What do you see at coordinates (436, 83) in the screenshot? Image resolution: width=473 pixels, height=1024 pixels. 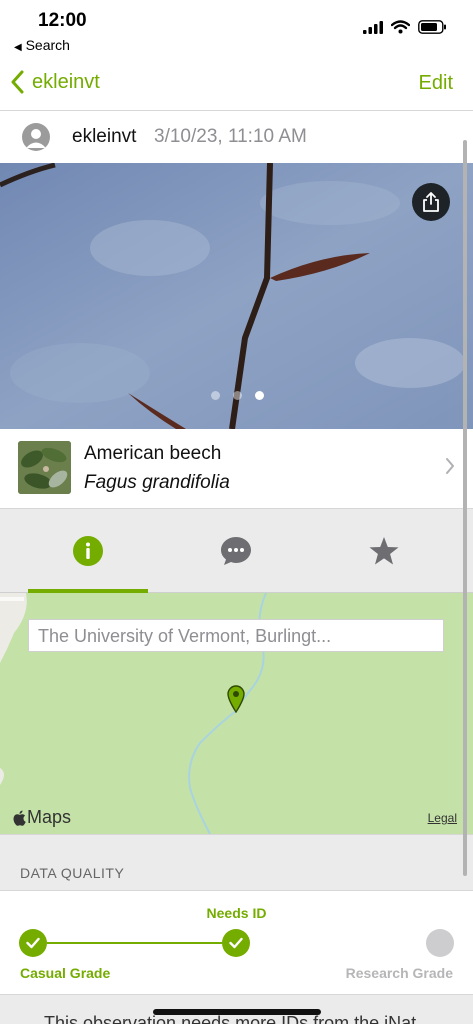 I see `edit-button: Edit` at bounding box center [436, 83].